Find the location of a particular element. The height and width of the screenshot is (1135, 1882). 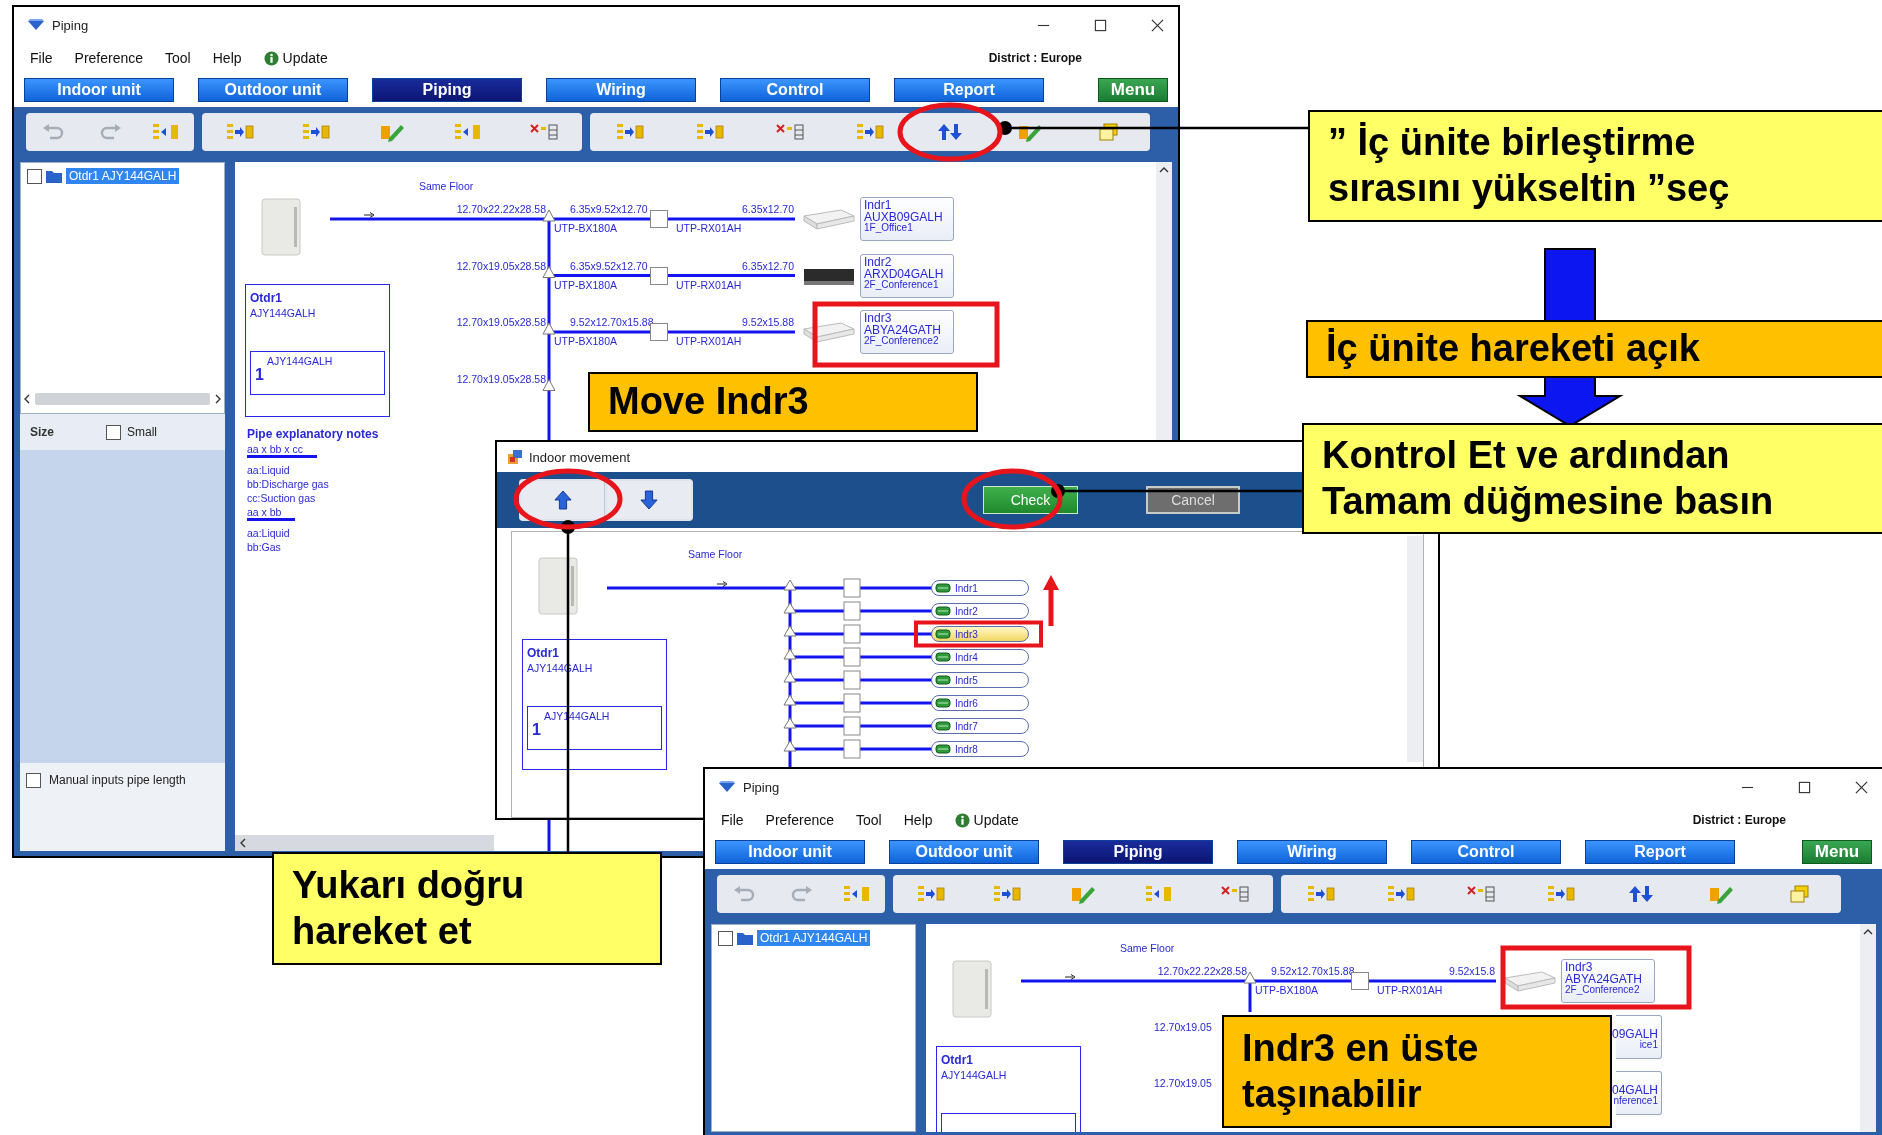

notes-line: bb:Gas is located at coordinates (264, 547).